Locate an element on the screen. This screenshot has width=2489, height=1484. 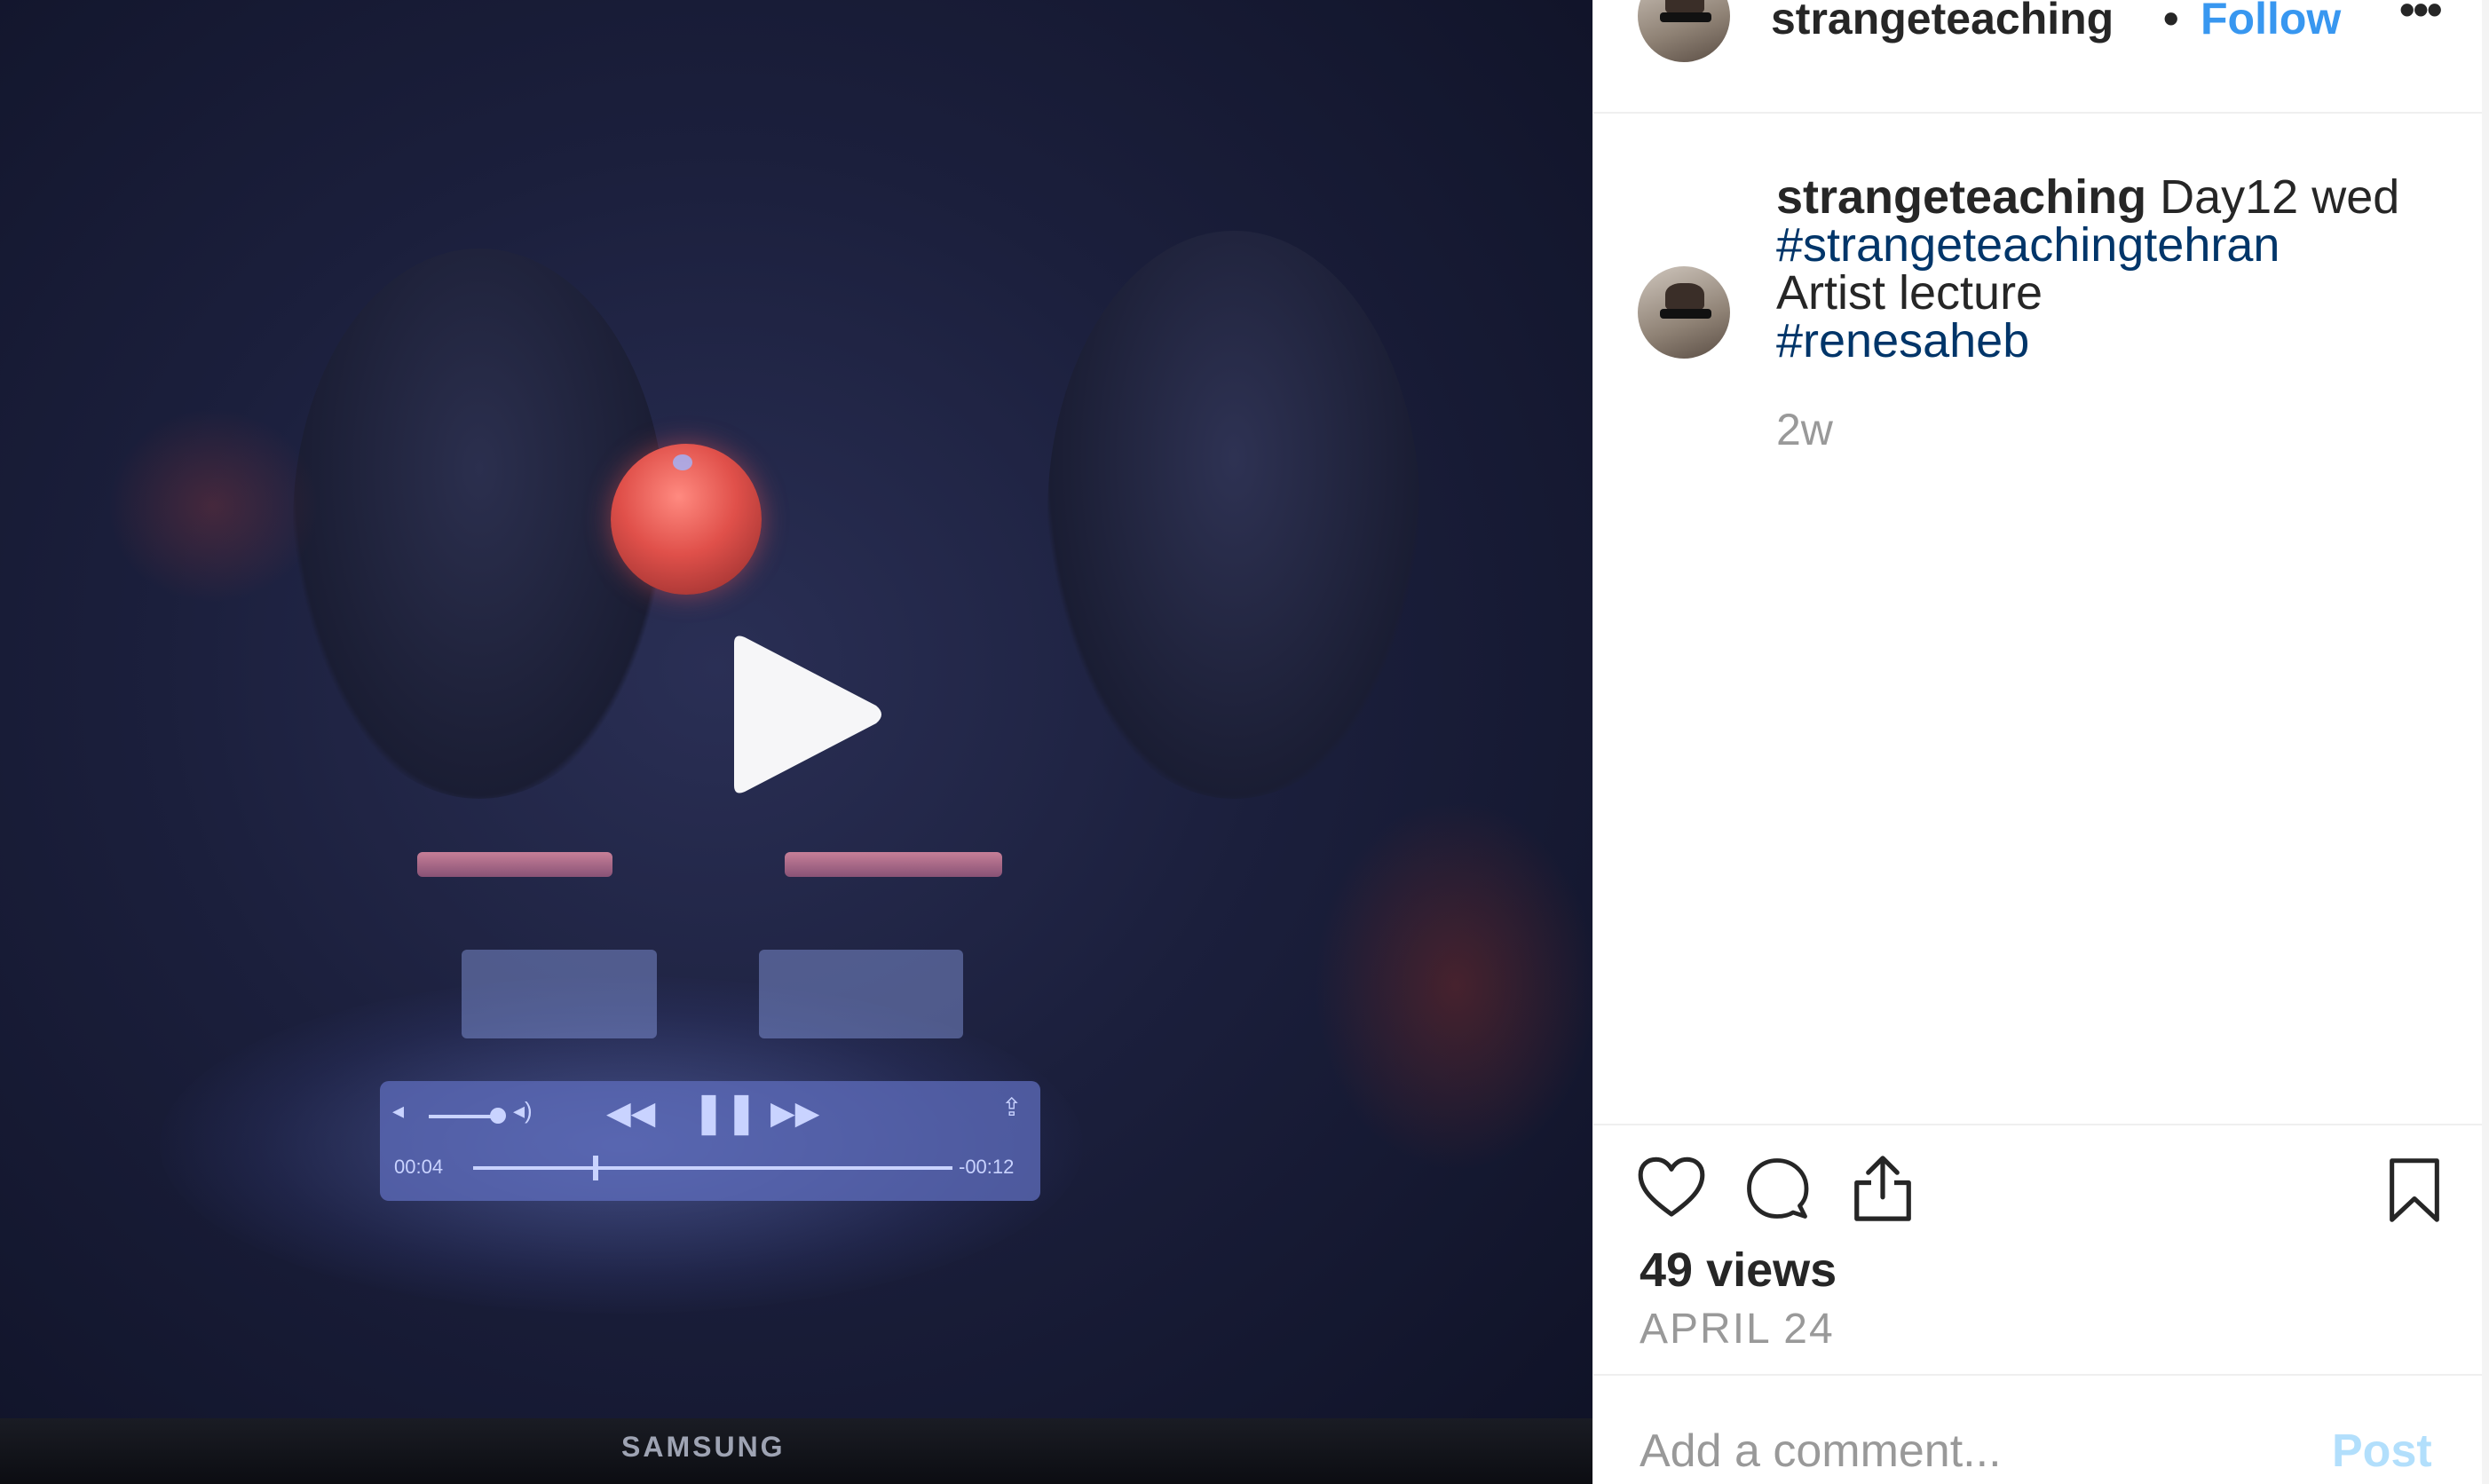
caption-text: Day12 wed is located at coordinates (2273, 197).